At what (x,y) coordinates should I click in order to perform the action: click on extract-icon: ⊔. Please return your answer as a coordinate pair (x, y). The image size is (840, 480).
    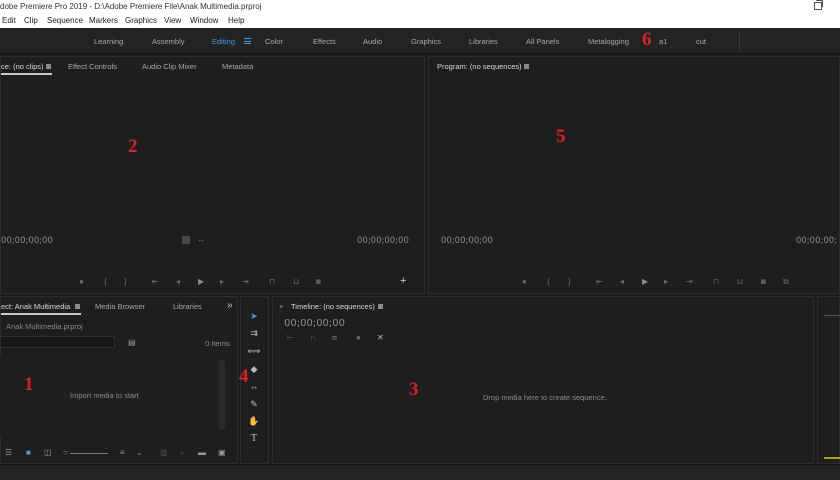
    Looking at the image, I should click on (740, 282).